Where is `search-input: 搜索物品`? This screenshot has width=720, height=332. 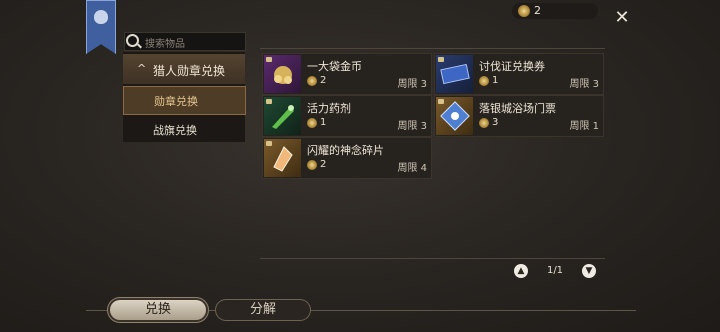 search-input: 搜索物品 is located at coordinates (185, 41).